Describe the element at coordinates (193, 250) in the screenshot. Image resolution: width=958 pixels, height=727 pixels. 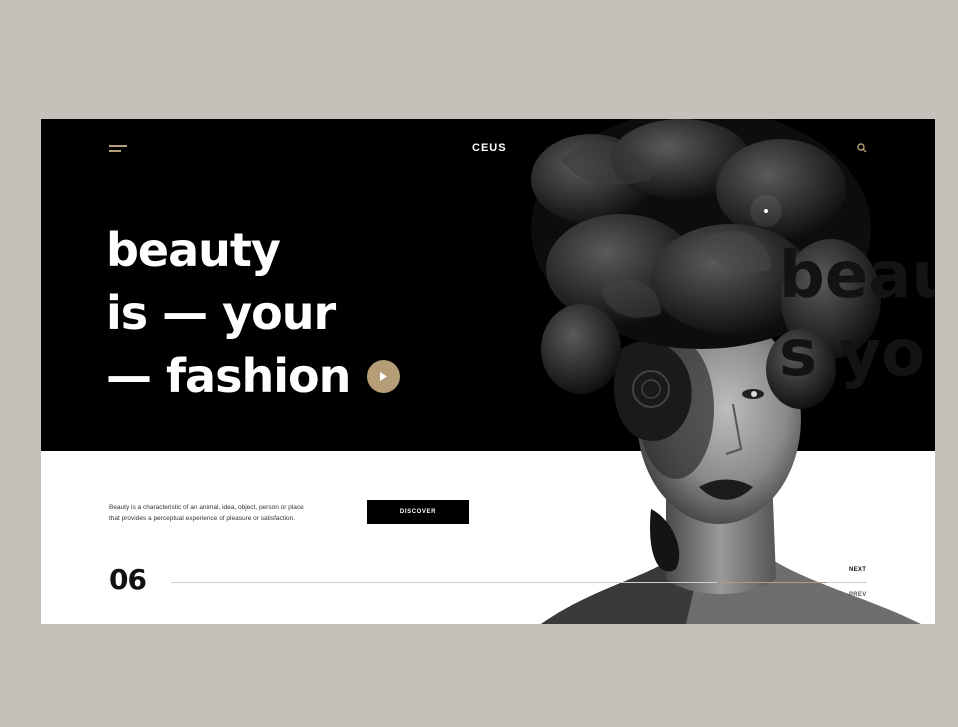
I see `headline-line-1: beauty` at that location.